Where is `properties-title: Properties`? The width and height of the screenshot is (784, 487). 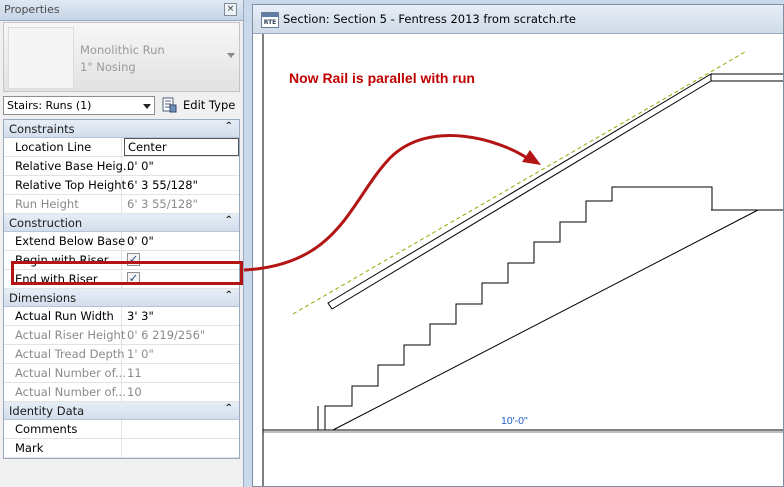
properties-title: Properties is located at coordinates (32, 9).